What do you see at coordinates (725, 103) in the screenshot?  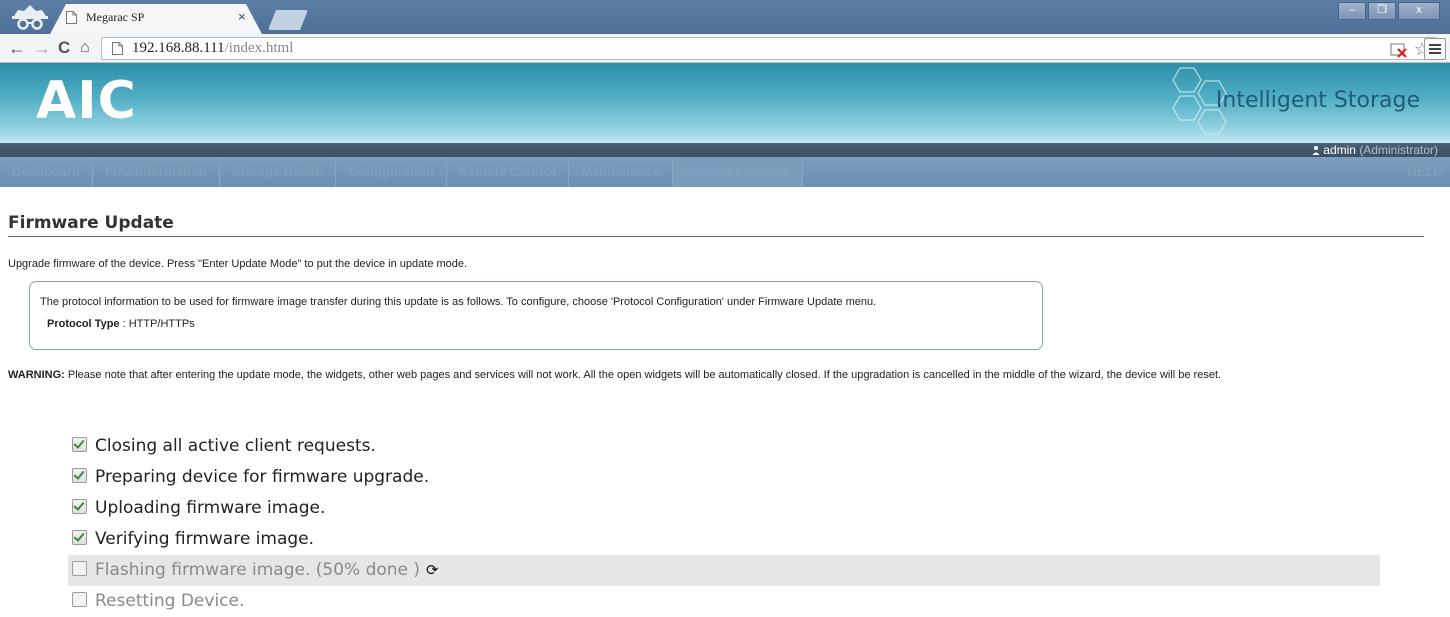 I see `app-banner: AIC Intelligent Storage` at bounding box center [725, 103].